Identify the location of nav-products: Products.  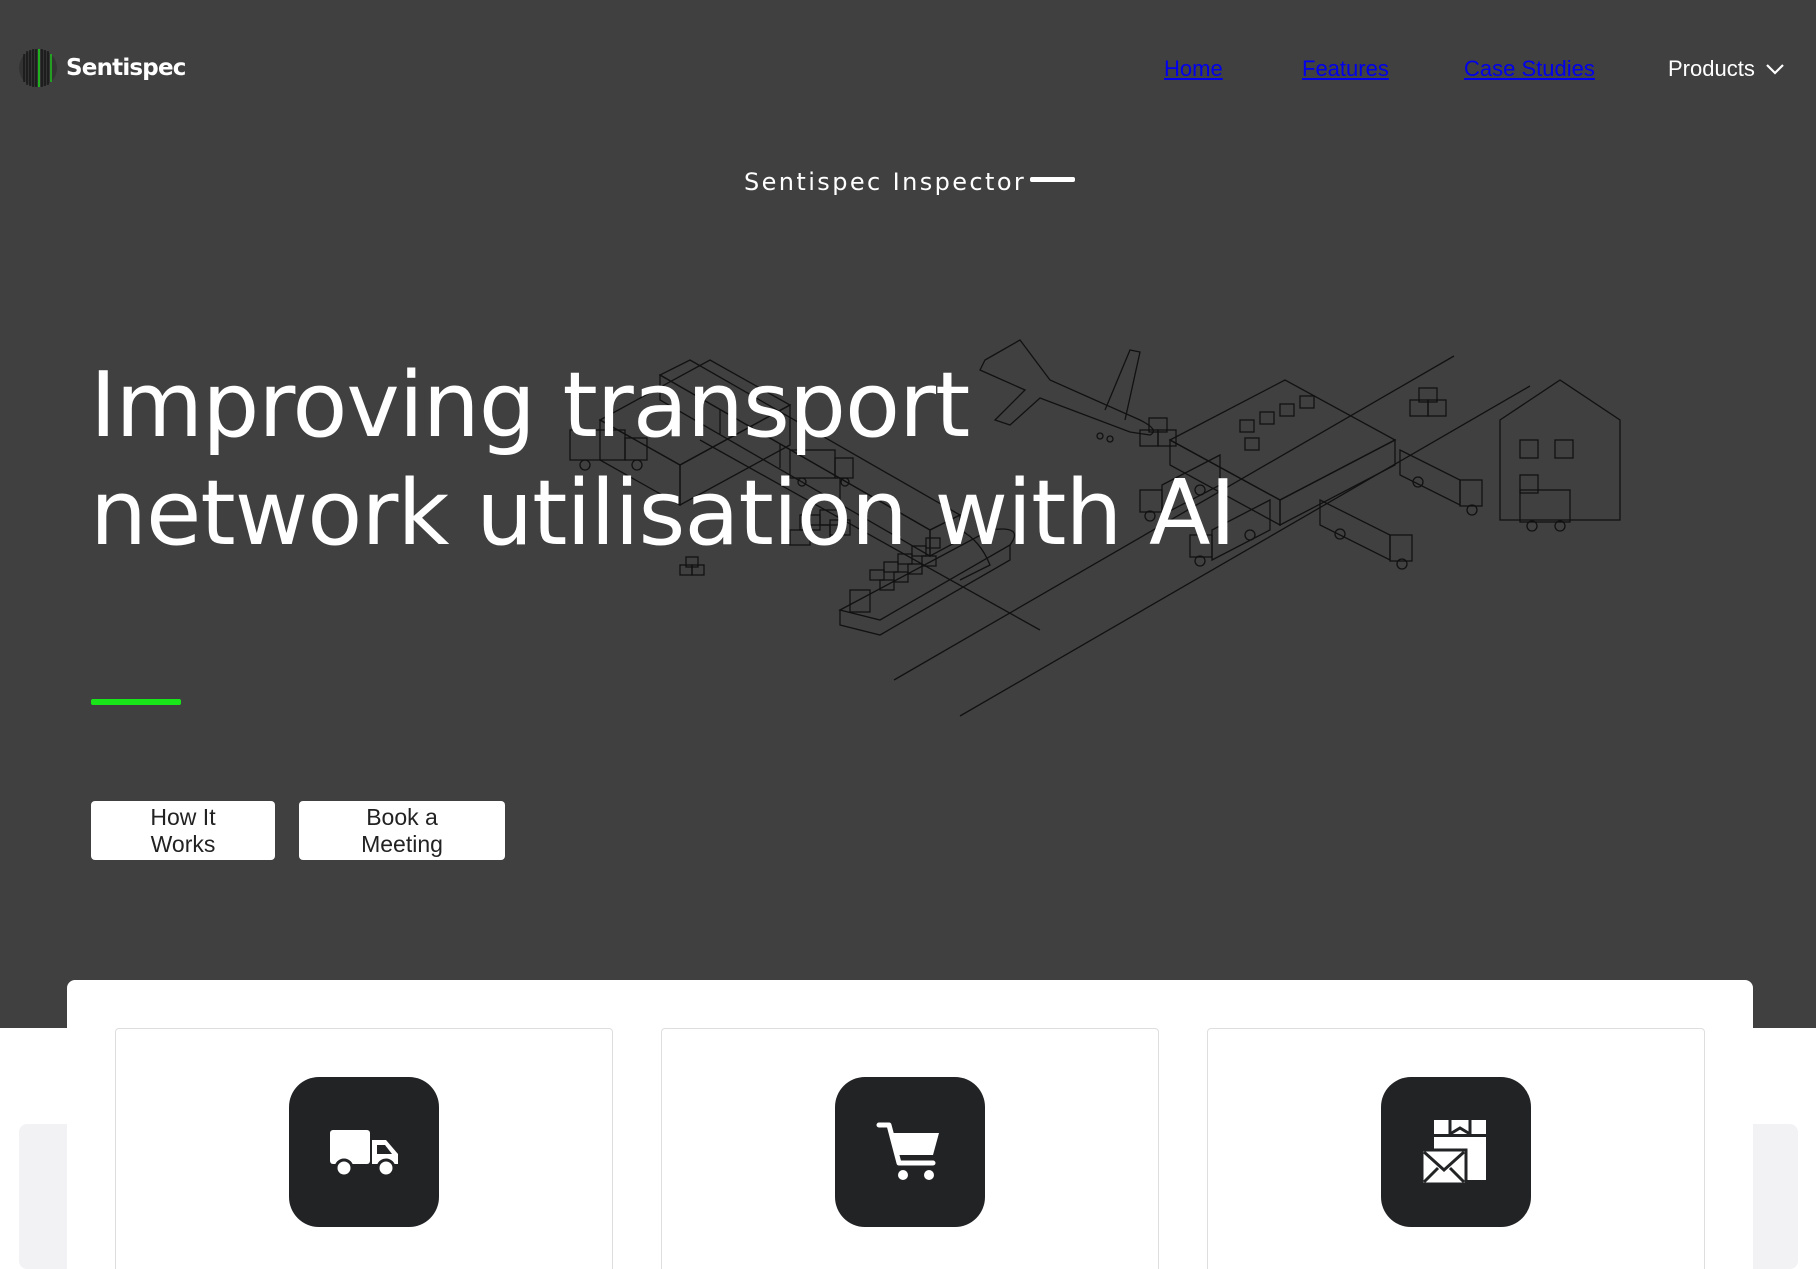
(1726, 69).